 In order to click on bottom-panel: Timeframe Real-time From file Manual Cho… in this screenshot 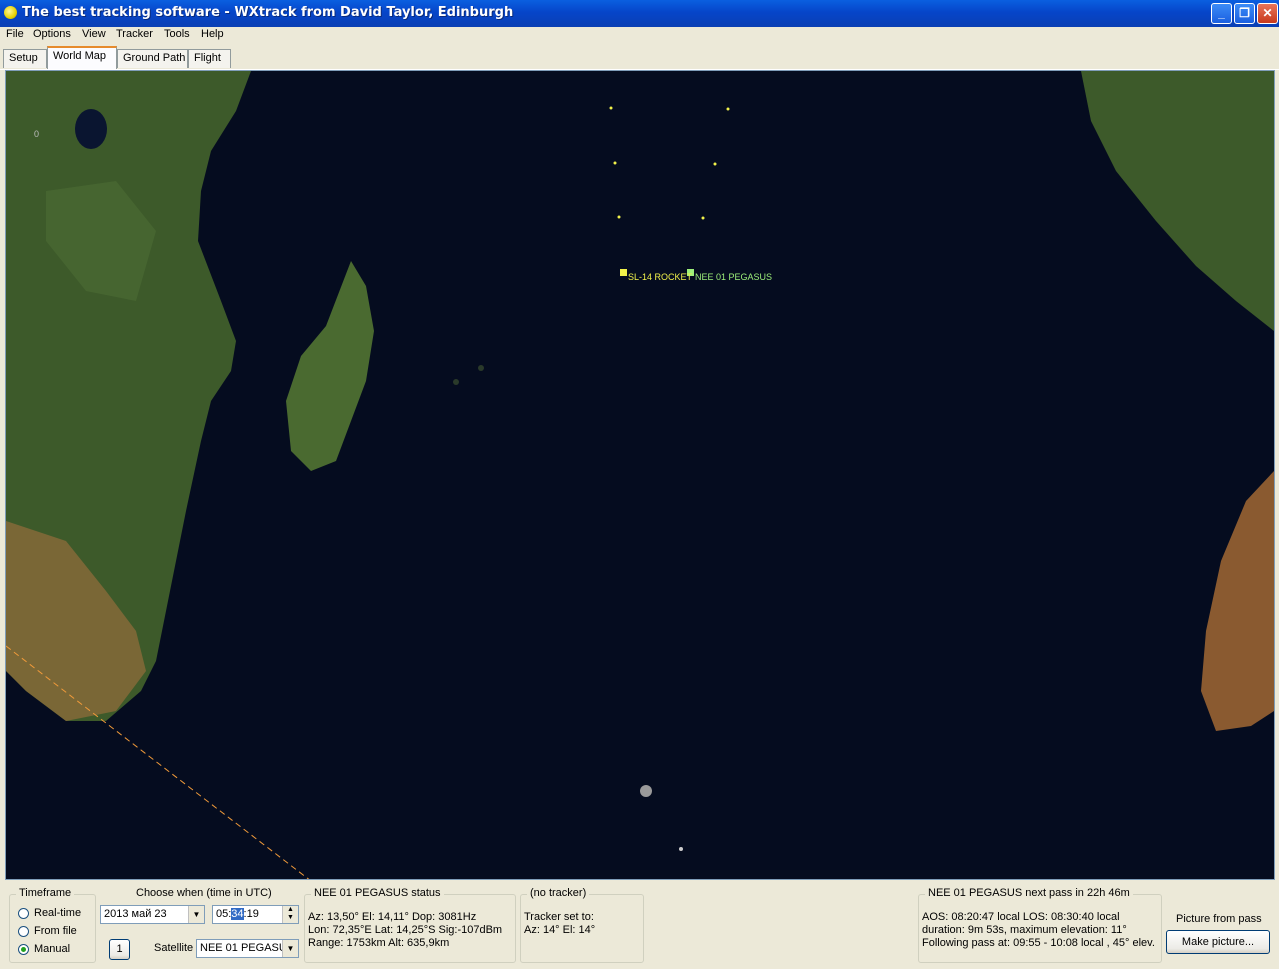, I will do `click(639, 925)`.